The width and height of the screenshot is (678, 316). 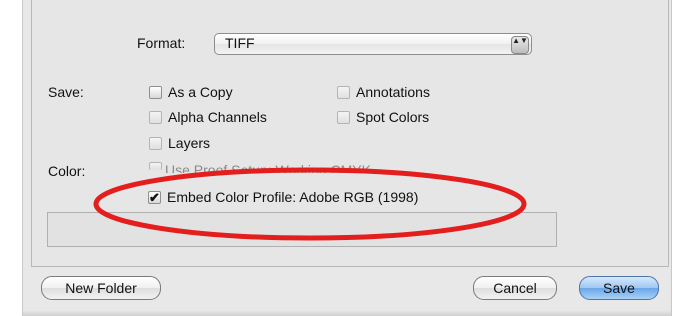 What do you see at coordinates (67, 171) in the screenshot?
I see `color-label: Color:` at bounding box center [67, 171].